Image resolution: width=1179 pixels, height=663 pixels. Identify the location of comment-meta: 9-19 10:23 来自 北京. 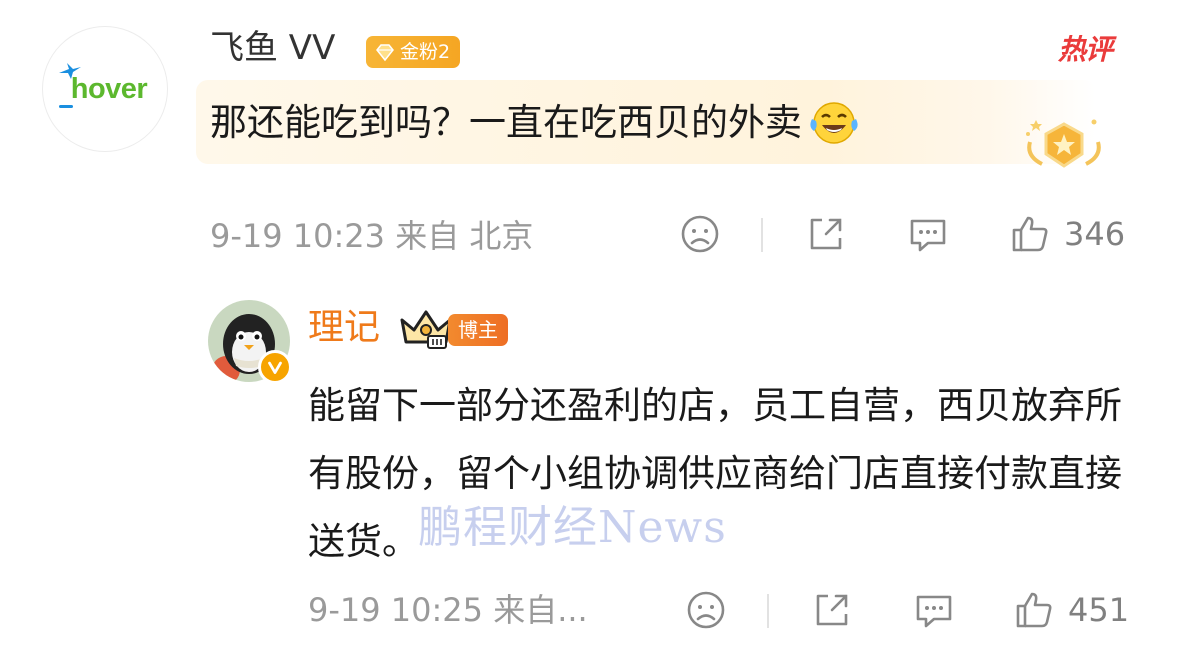
(371, 236).